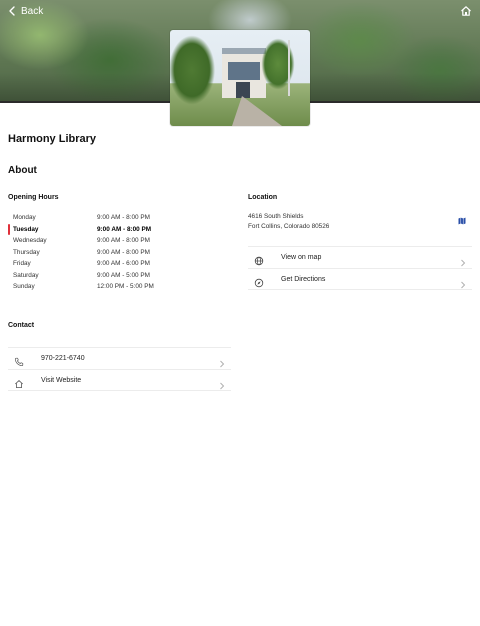 This screenshot has height=626, width=480. Describe the element at coordinates (360, 257) in the screenshot. I see `view-on-map-row: View on map` at that location.